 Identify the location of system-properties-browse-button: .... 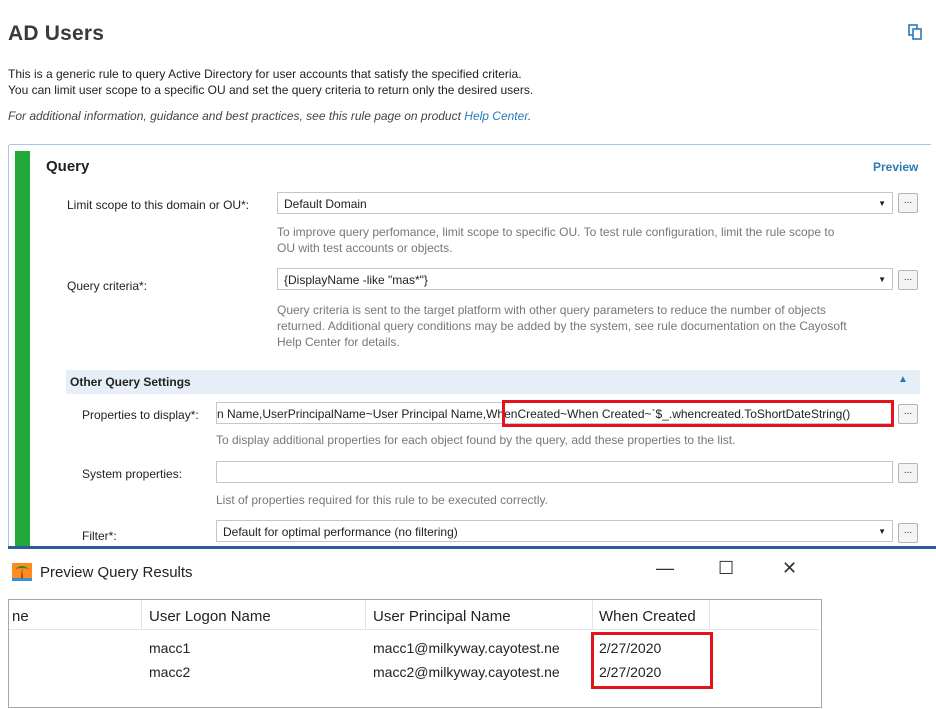
(908, 473).